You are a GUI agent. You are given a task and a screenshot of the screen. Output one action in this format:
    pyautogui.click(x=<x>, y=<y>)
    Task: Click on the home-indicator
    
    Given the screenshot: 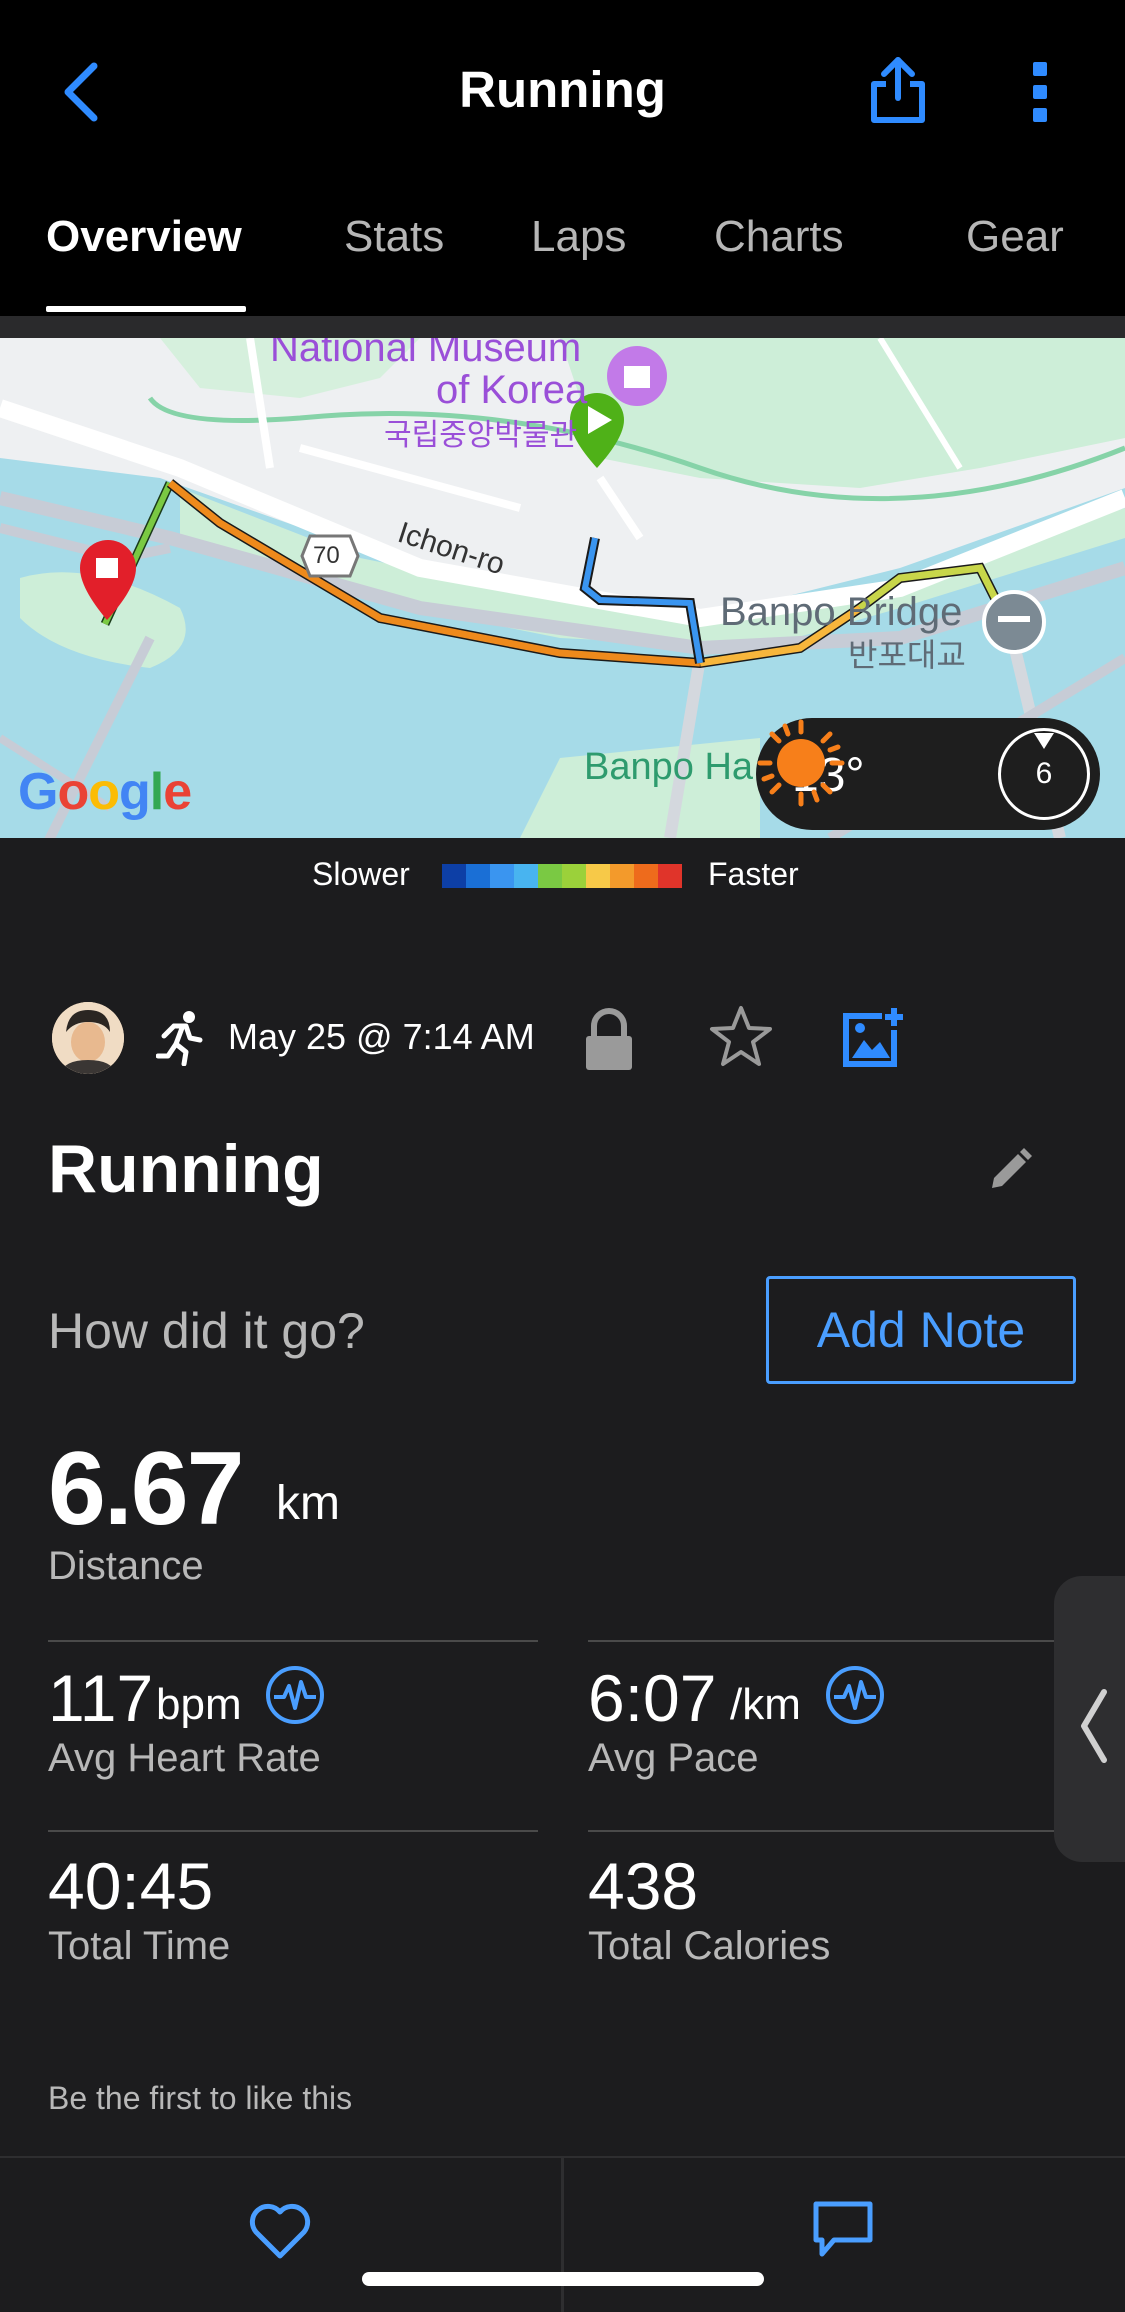 What is the action you would take?
    pyautogui.click(x=563, y=2279)
    